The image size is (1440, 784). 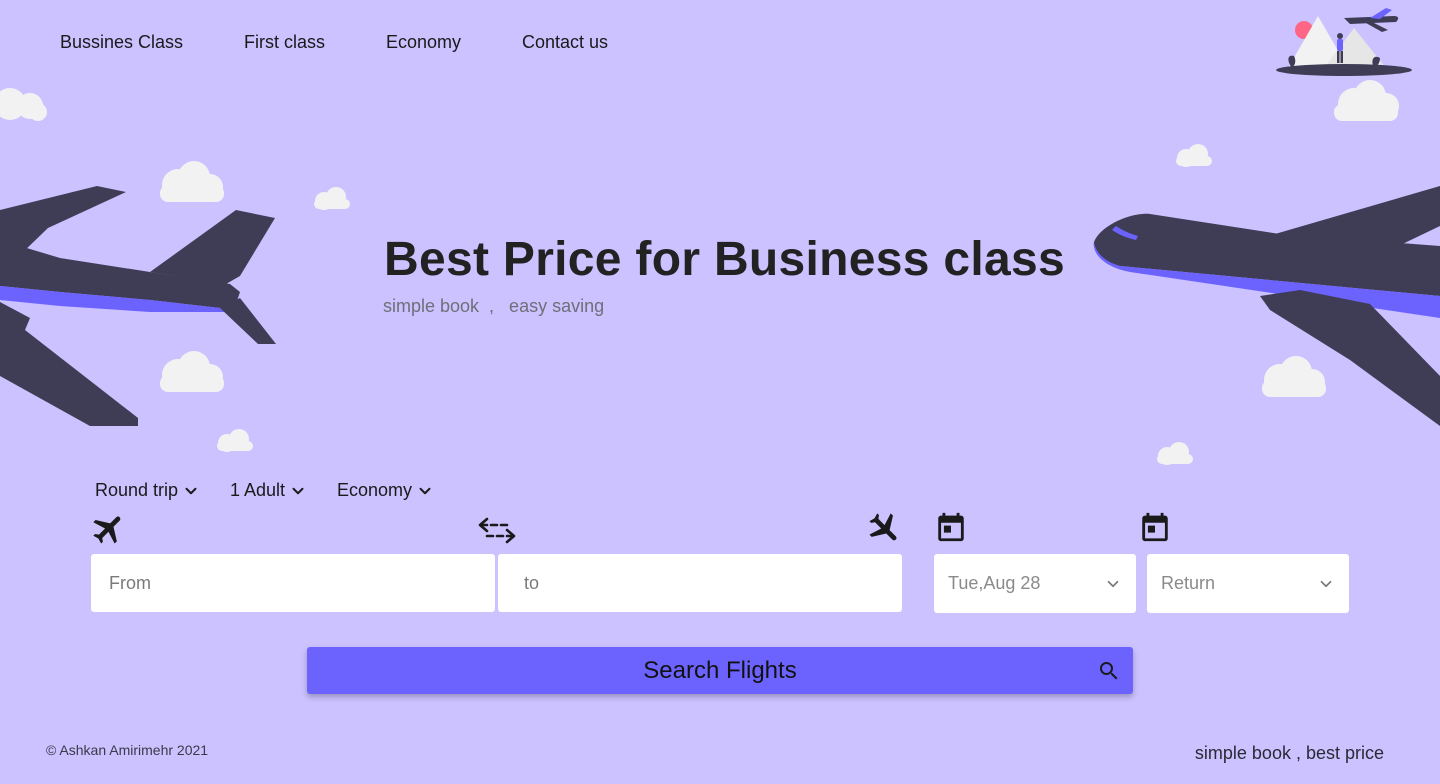 I want to click on trip-type-dropdown: Round trip, so click(x=147, y=490).